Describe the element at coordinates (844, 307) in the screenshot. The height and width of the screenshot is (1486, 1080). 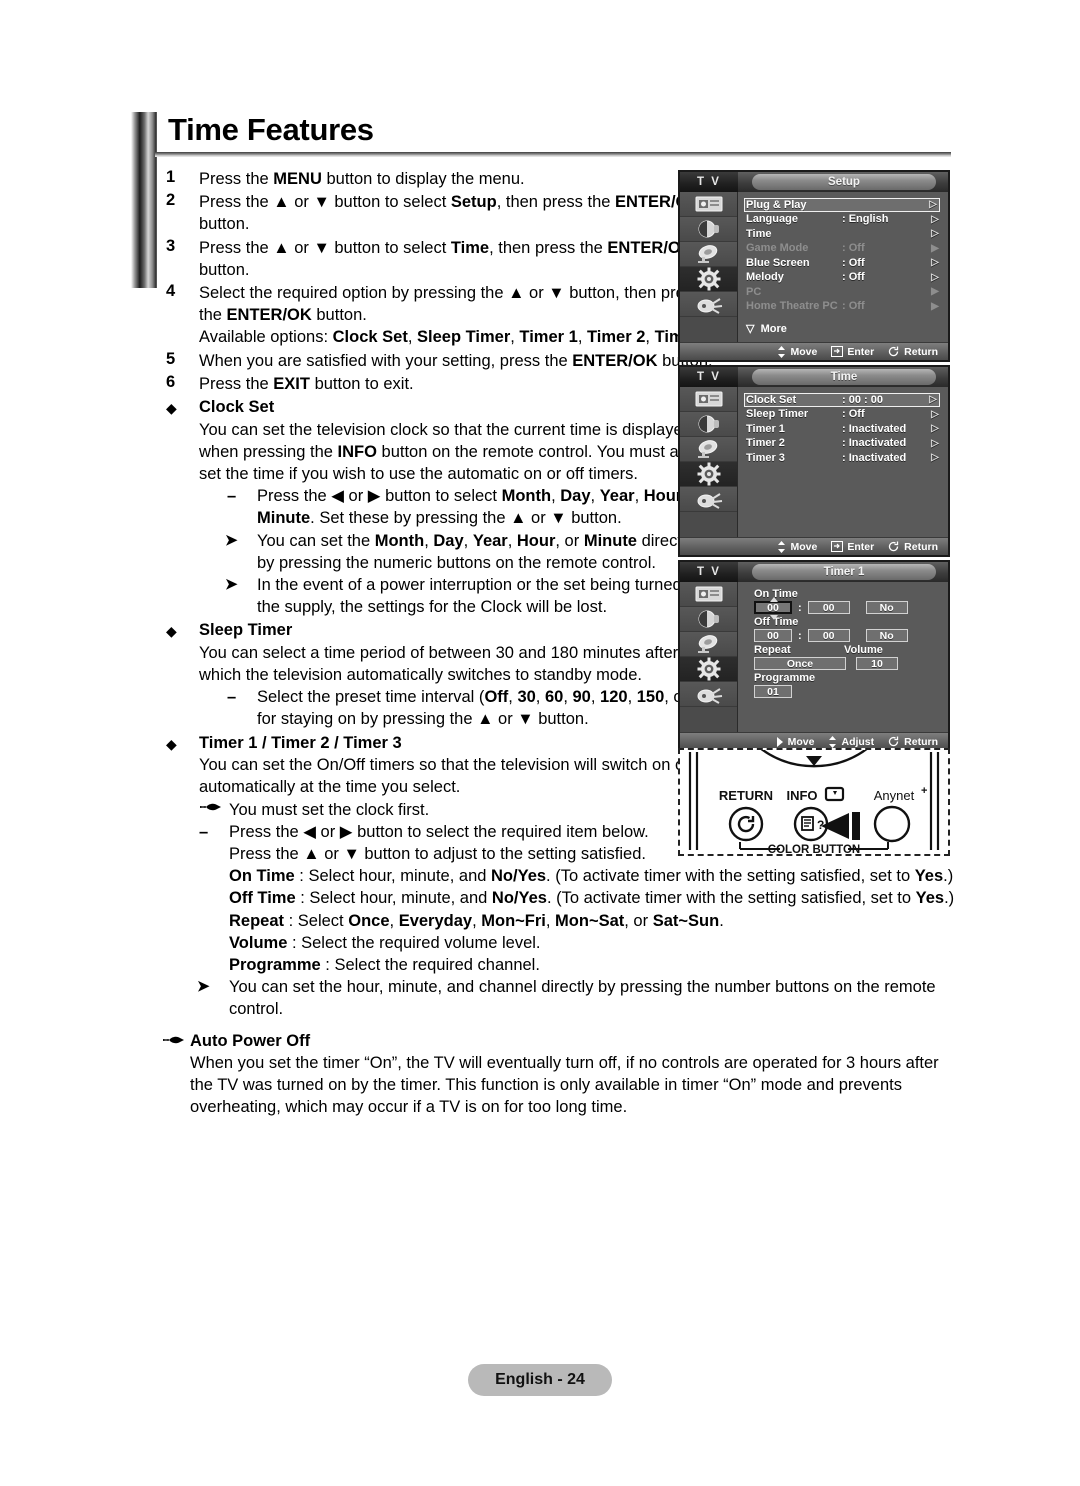
I see `osd-row-home-theatre-pc: Home Theatre PC : Off ▶` at that location.